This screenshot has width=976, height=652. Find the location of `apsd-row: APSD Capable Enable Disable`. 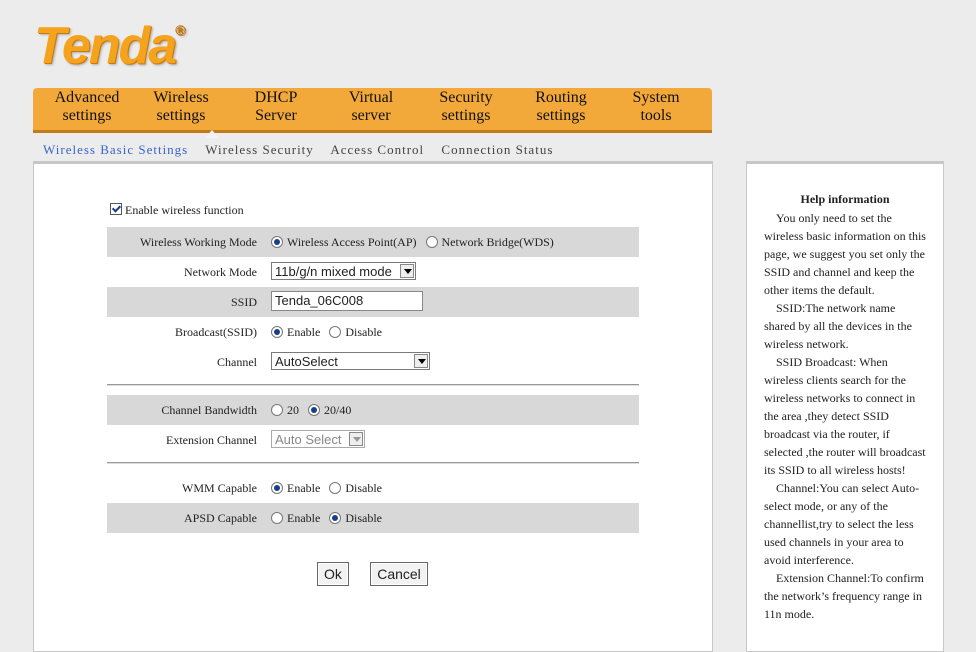

apsd-row: APSD Capable Enable Disable is located at coordinates (373, 518).